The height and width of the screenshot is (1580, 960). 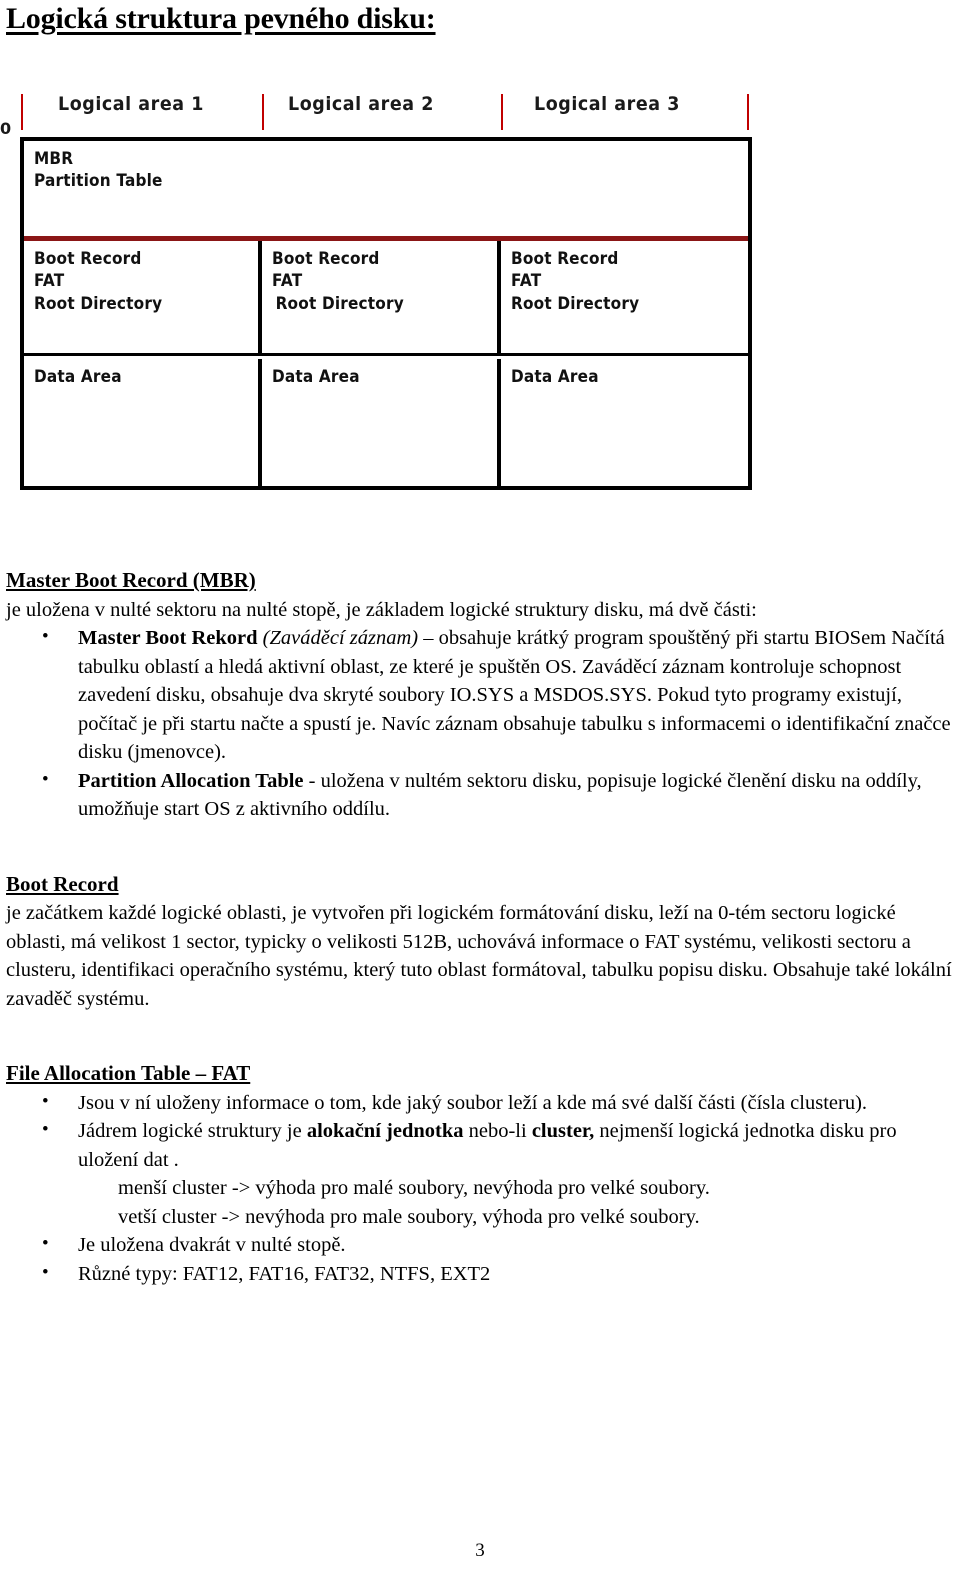 What do you see at coordinates (62, 883) in the screenshot?
I see `boot-record-section-heading: Boot Record` at bounding box center [62, 883].